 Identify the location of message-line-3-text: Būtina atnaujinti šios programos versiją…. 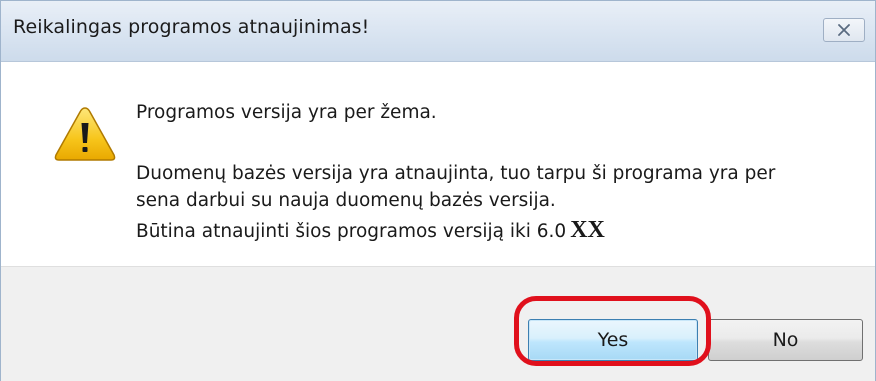
(351, 231).